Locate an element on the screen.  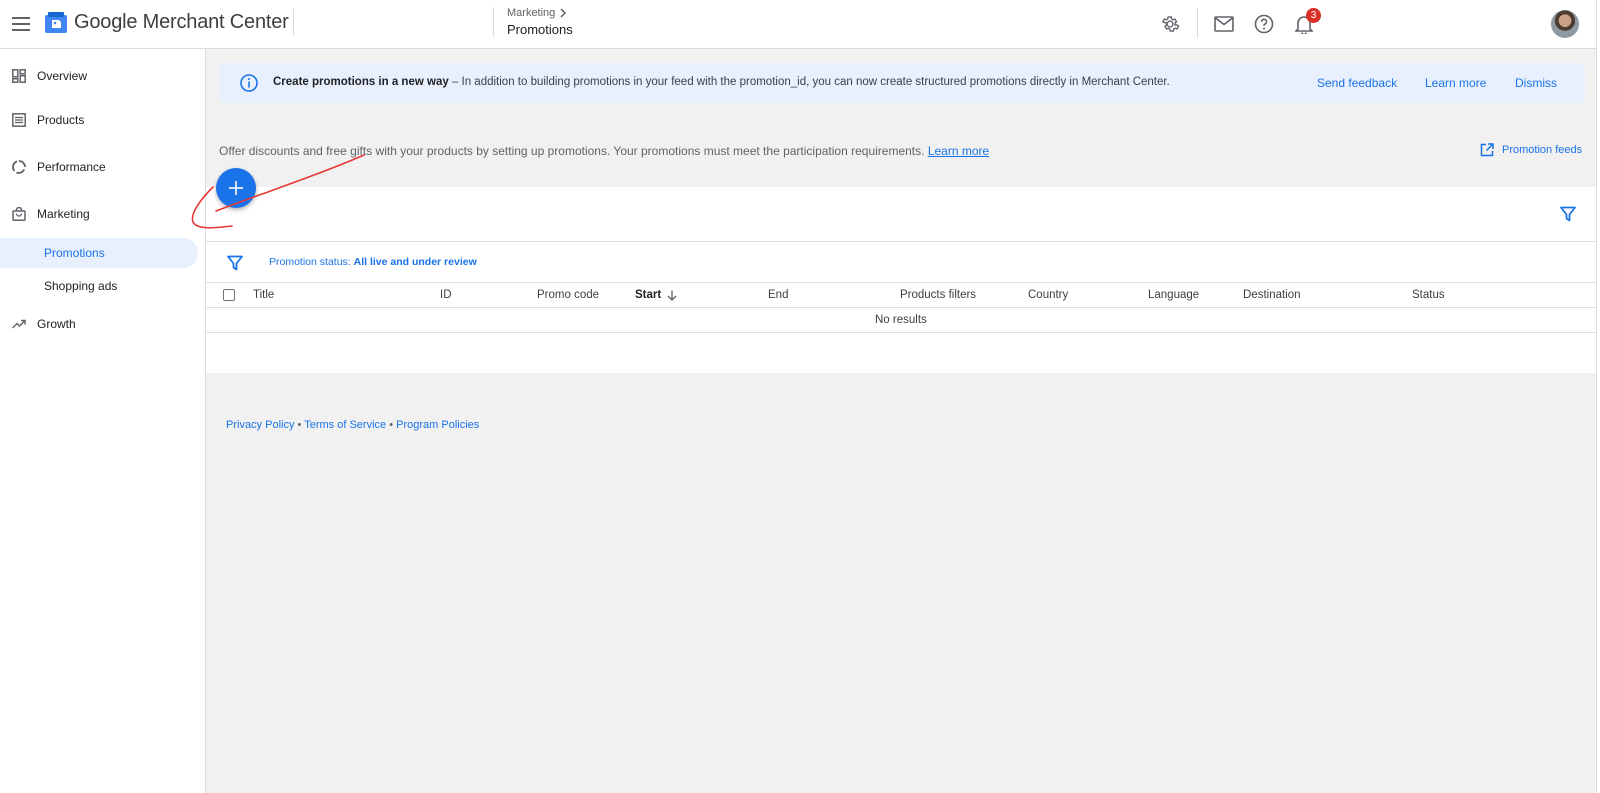
dashboard-icon is located at coordinates (19, 76).